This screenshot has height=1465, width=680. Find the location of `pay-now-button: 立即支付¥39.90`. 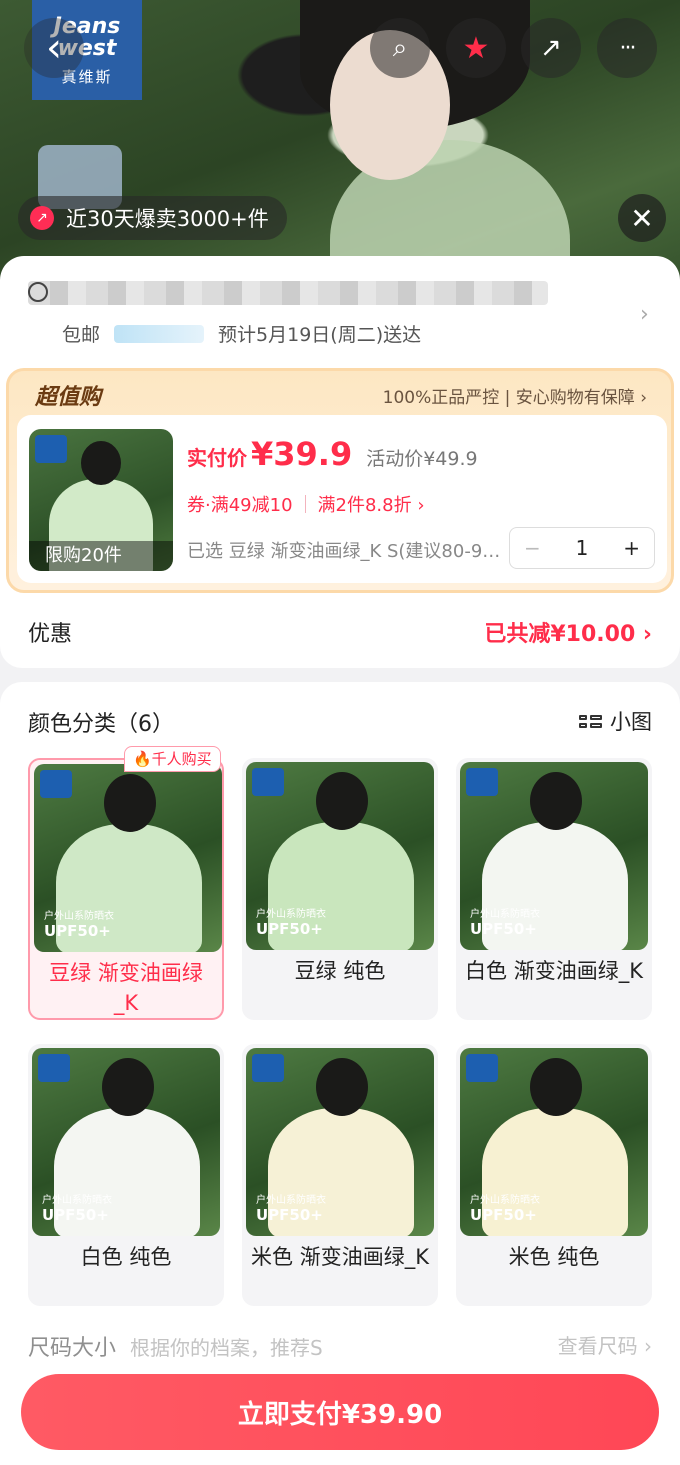

pay-now-button: 立即支付¥39.90 is located at coordinates (340, 1412).